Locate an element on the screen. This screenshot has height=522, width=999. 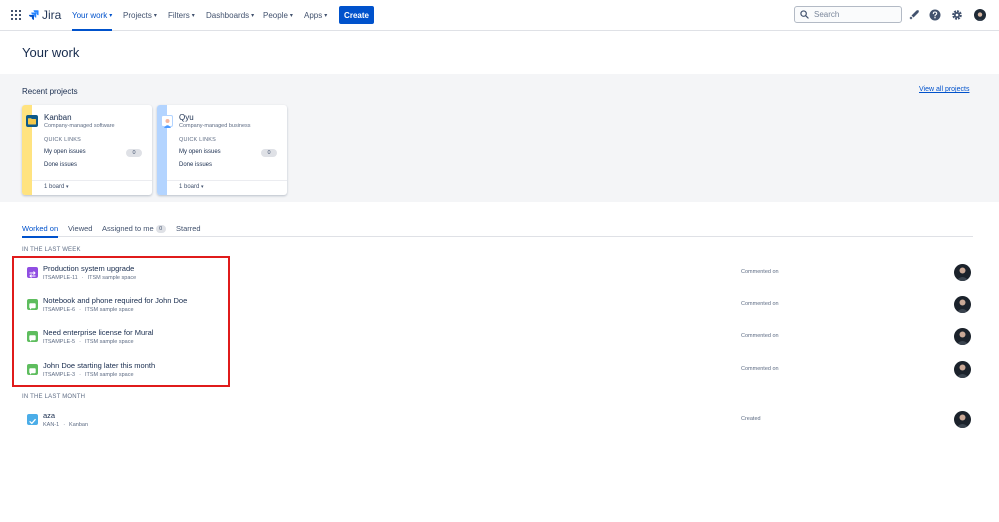
nav-people: People ▾ is located at coordinates (278, 15).